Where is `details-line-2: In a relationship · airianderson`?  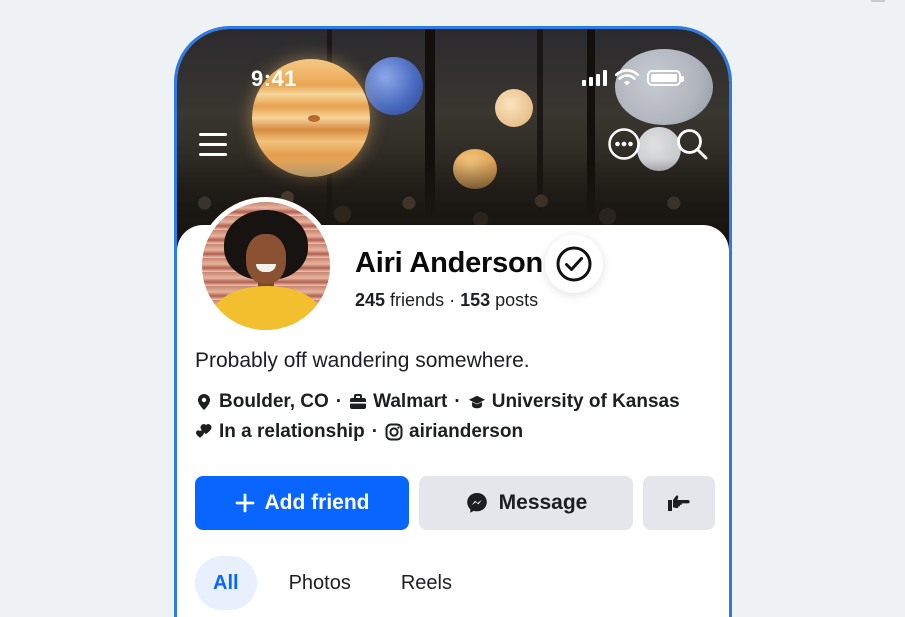 details-line-2: In a relationship · airianderson is located at coordinates (359, 432).